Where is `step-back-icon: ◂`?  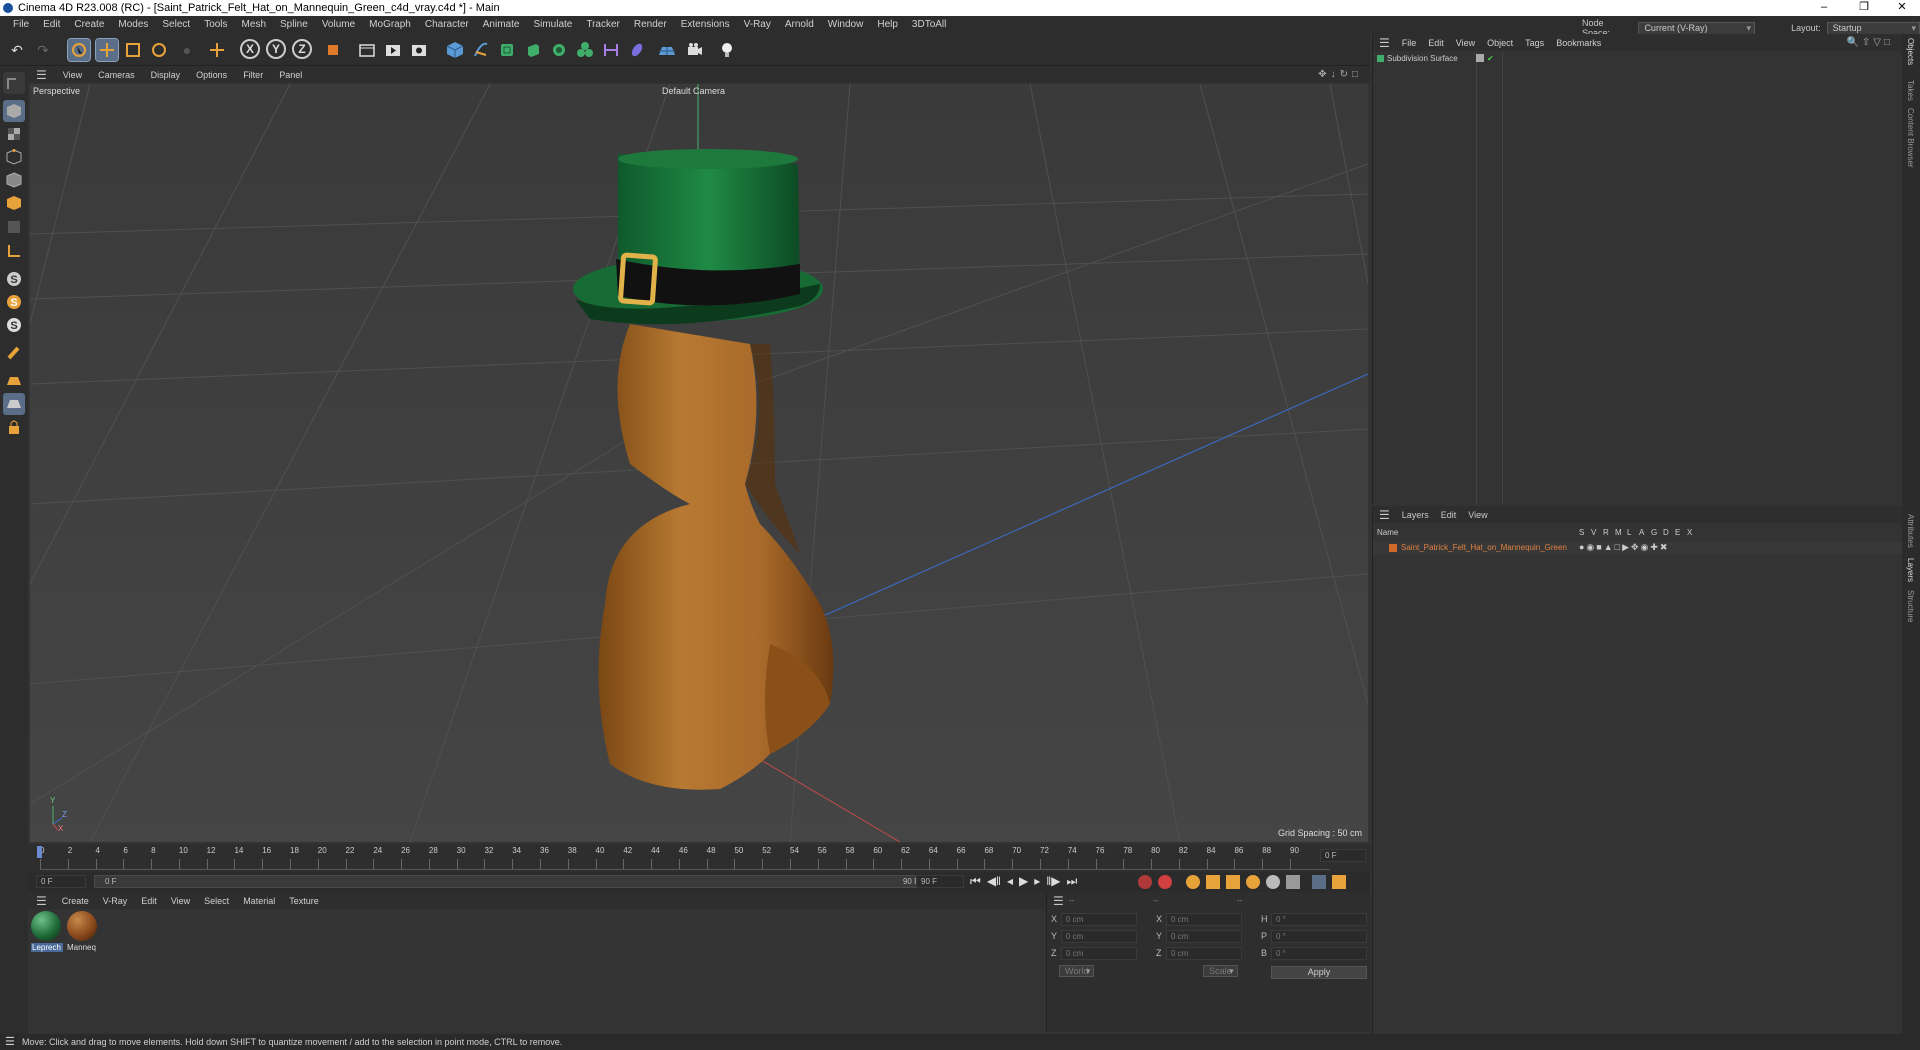
step-back-icon: ◂ is located at coordinates (1010, 881).